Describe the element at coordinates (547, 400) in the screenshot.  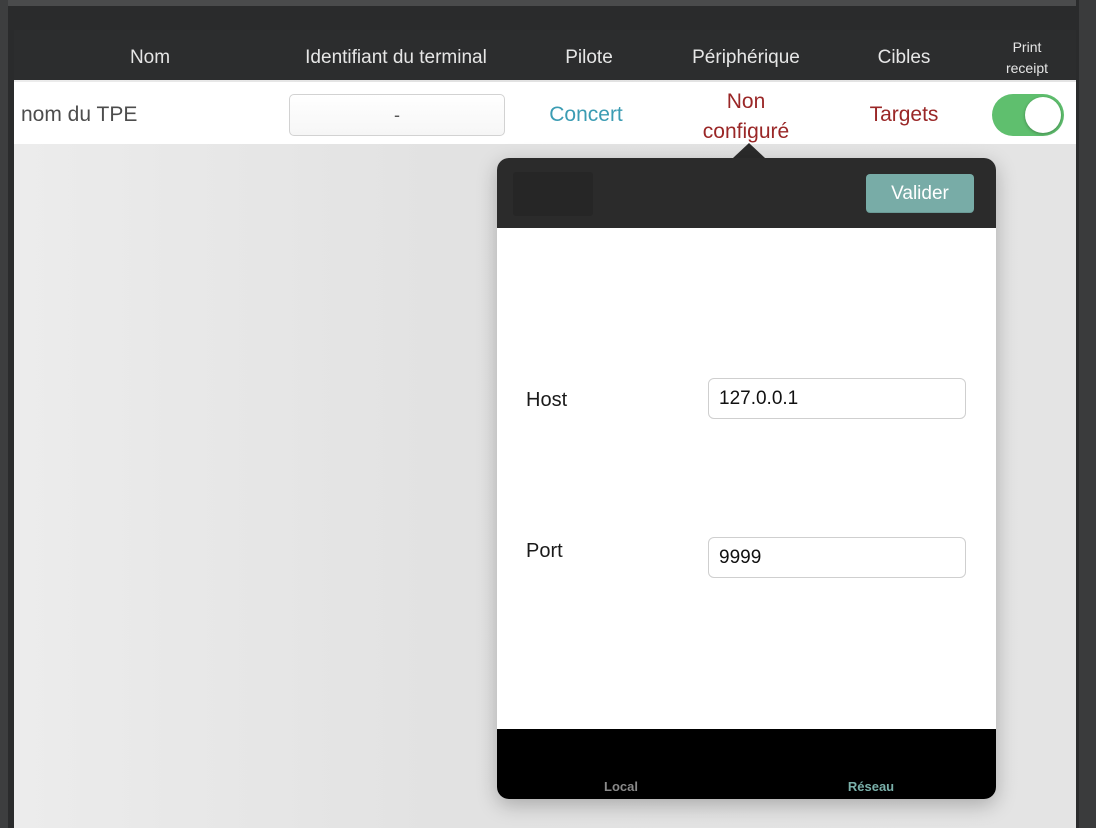
I see `host-label: Host` at that location.